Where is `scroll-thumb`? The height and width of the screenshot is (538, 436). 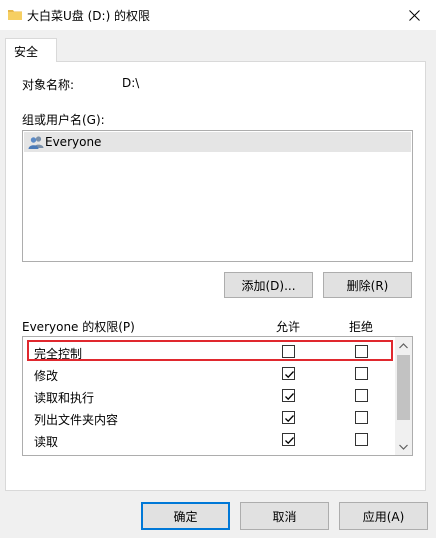
scroll-thumb is located at coordinates (403, 387).